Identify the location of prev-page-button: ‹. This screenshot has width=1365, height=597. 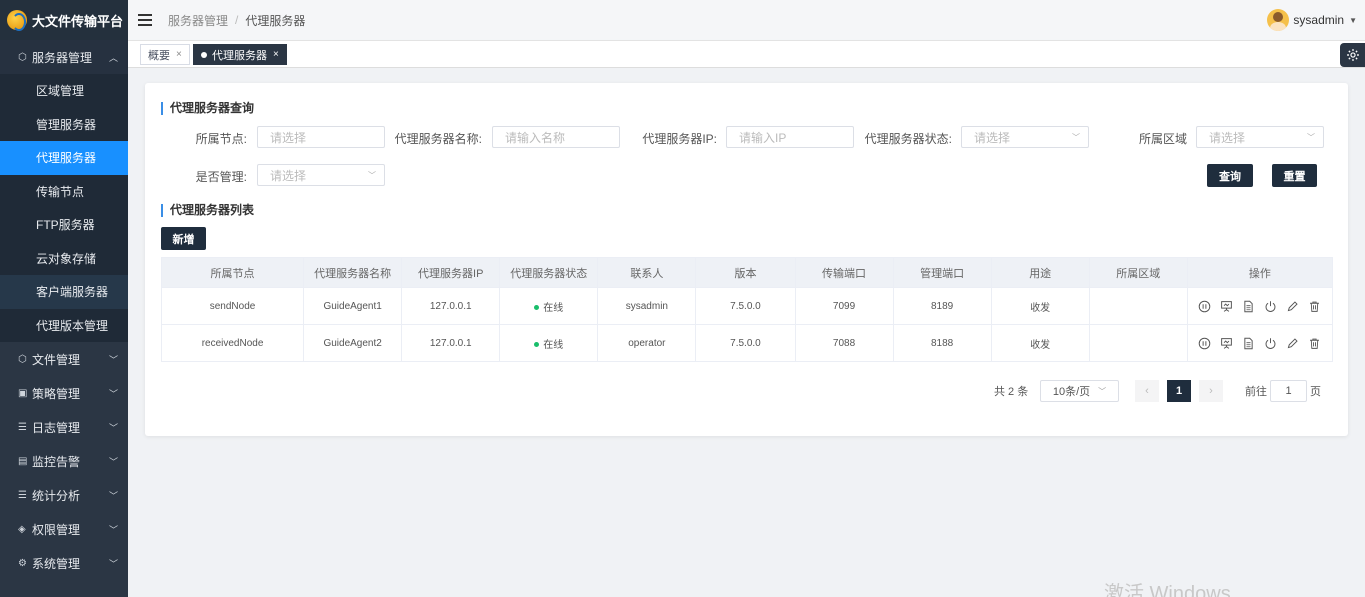
(1147, 391).